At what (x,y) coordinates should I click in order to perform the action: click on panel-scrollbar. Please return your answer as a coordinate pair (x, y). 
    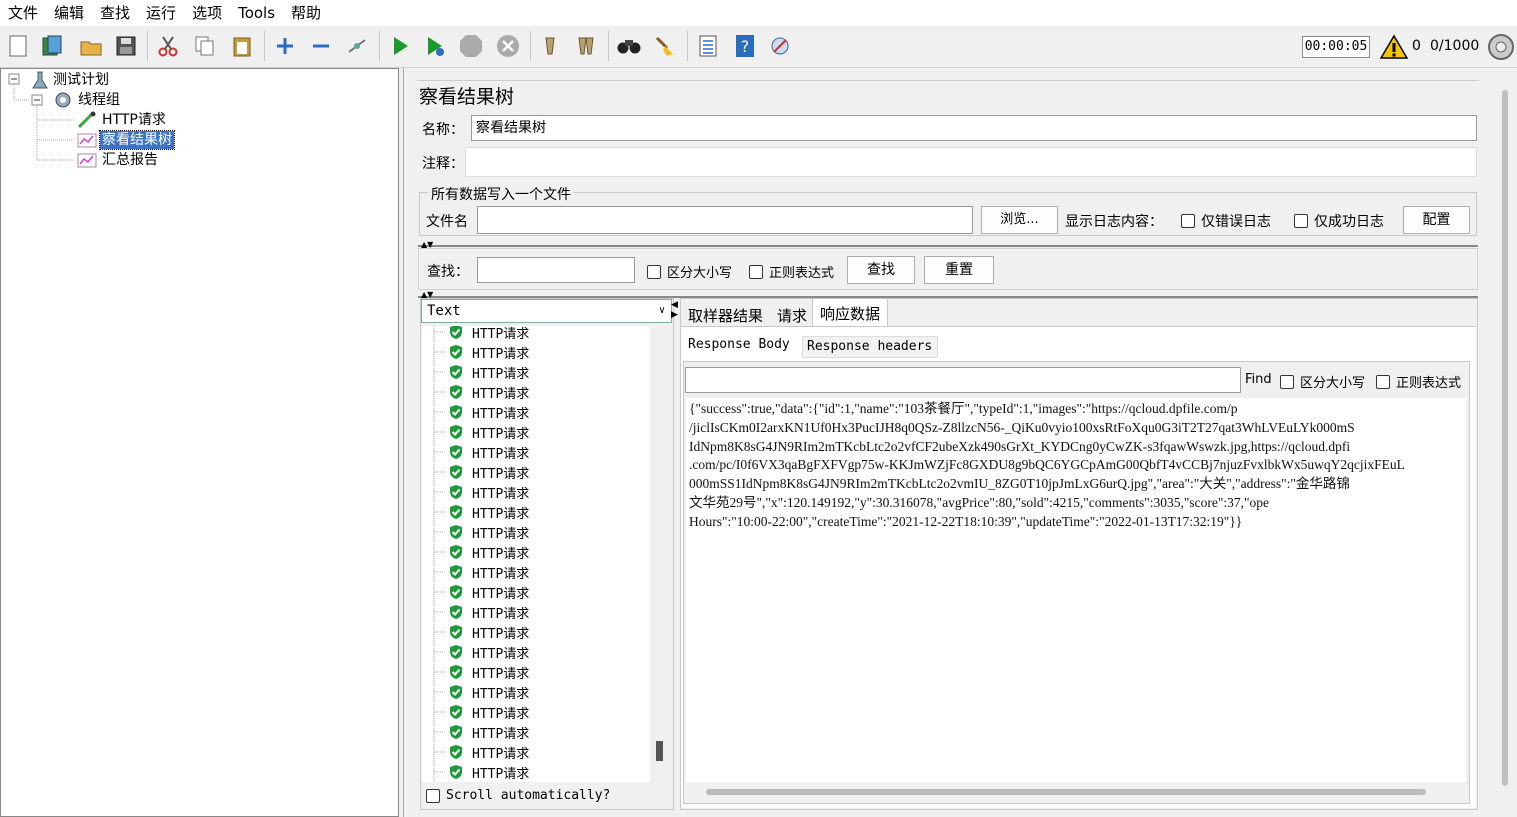
    Looking at the image, I should click on (1505, 448).